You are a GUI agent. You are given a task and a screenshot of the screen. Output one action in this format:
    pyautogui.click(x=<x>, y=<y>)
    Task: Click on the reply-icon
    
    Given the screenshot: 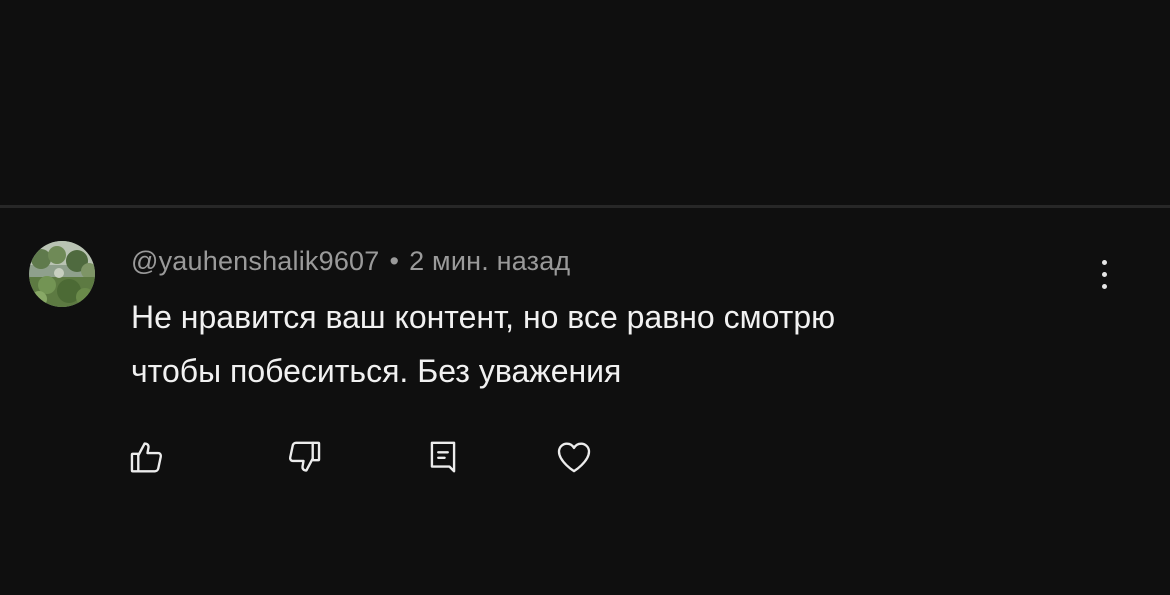 What is the action you would take?
    pyautogui.click(x=443, y=457)
    